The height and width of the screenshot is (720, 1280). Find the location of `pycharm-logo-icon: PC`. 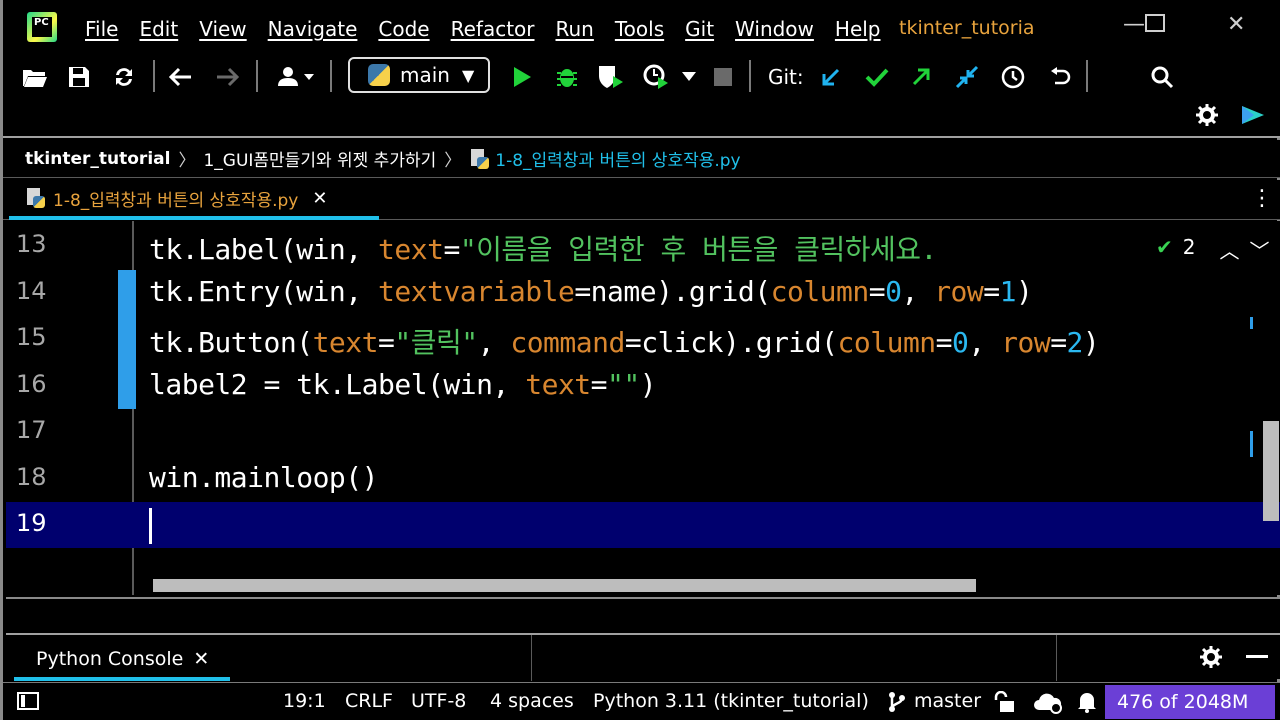

pycharm-logo-icon: PC is located at coordinates (42, 27).